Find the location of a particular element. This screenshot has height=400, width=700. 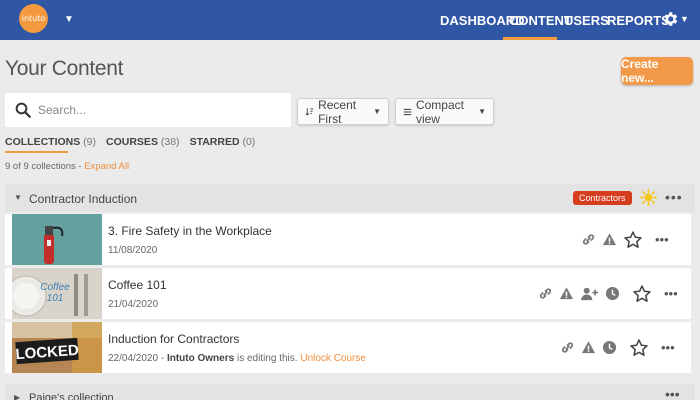

sun-icon is located at coordinates (648, 197).